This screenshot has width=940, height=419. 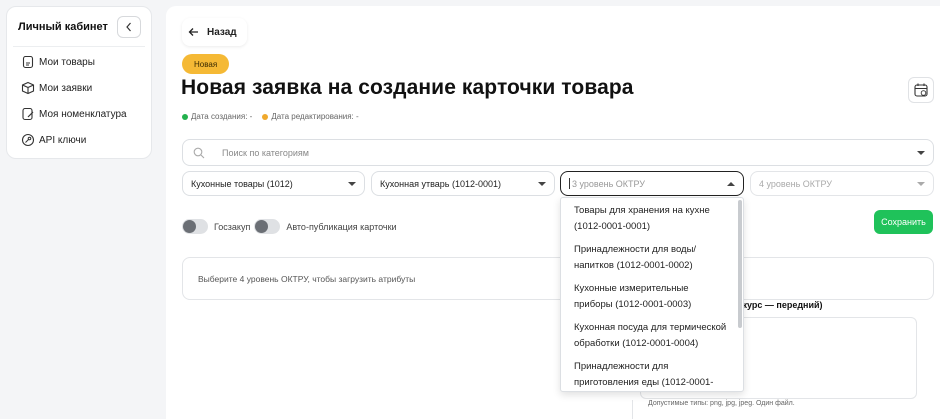 I want to click on toggle-row: Госзакуп Авто-публикация карточки, so click(x=291, y=226).